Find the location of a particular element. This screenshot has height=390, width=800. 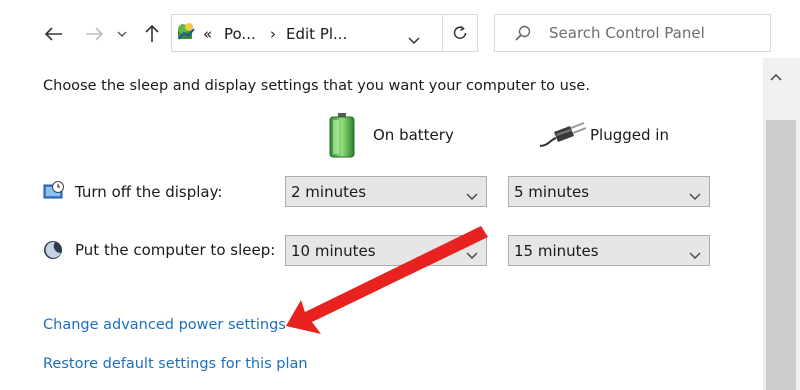

scroll-up-button is located at coordinates (776, 75).